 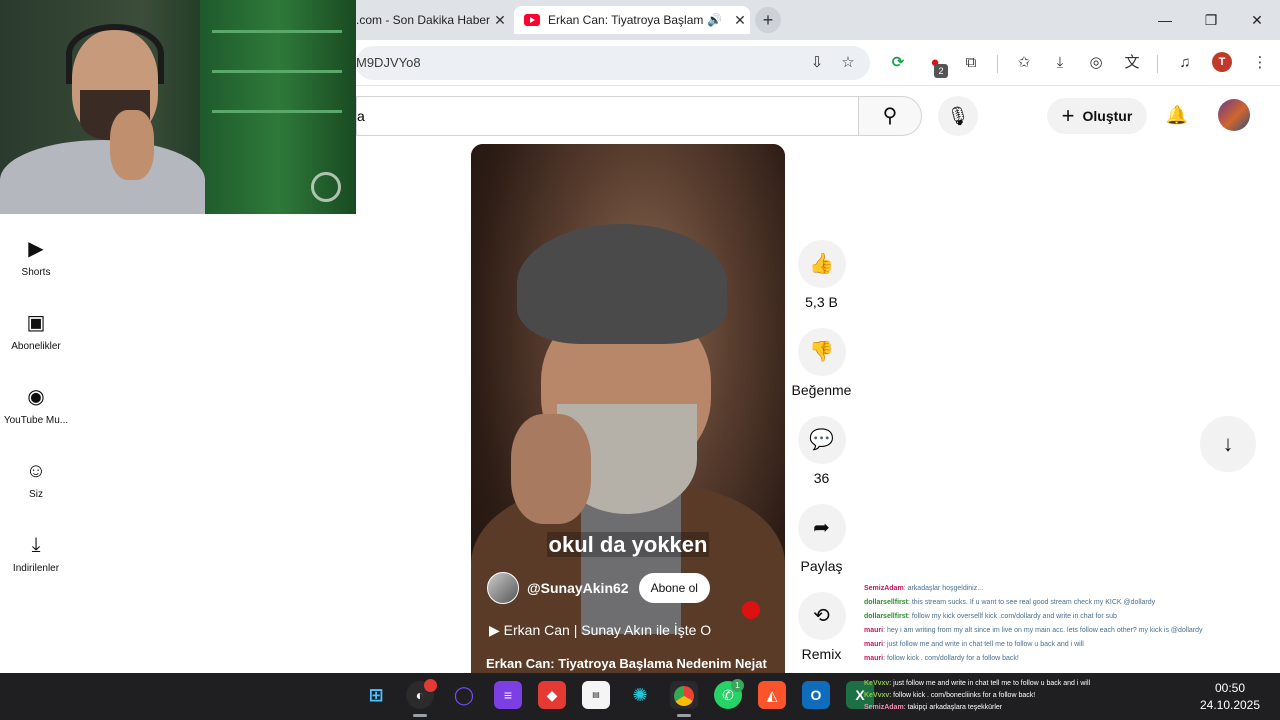 I want to click on install-app-icon: ⇩, so click(x=817, y=63).